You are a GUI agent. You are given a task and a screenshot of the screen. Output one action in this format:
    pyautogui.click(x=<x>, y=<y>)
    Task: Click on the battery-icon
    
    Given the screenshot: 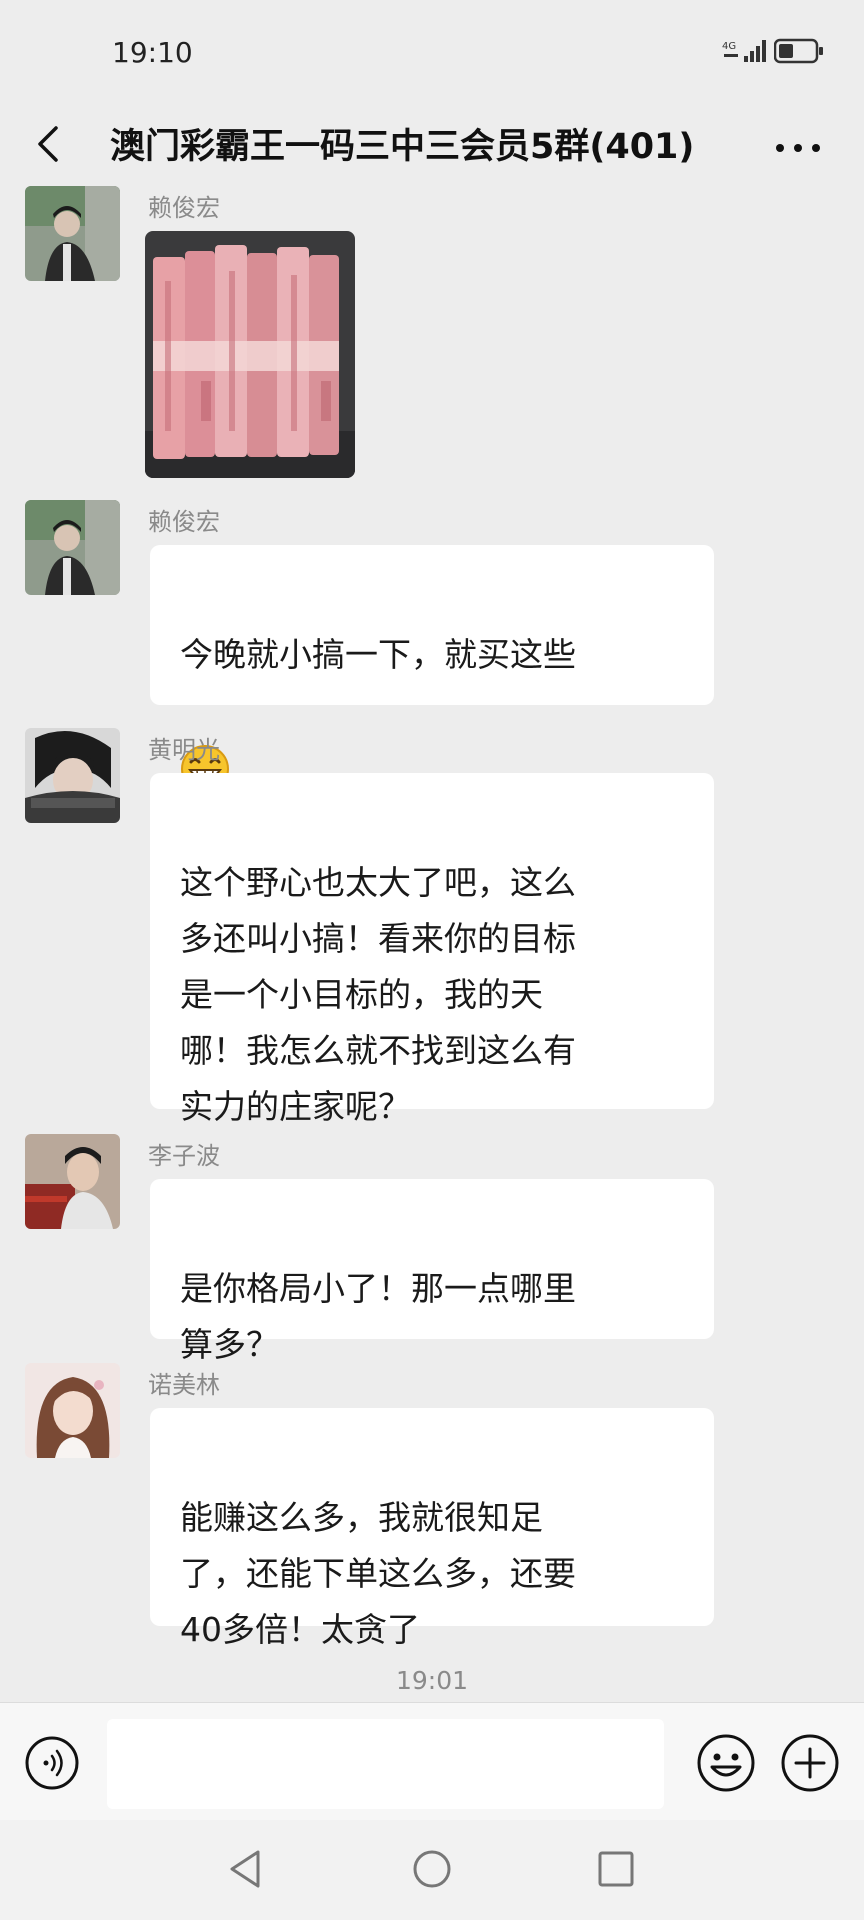 What is the action you would take?
    pyautogui.click(x=798, y=51)
    